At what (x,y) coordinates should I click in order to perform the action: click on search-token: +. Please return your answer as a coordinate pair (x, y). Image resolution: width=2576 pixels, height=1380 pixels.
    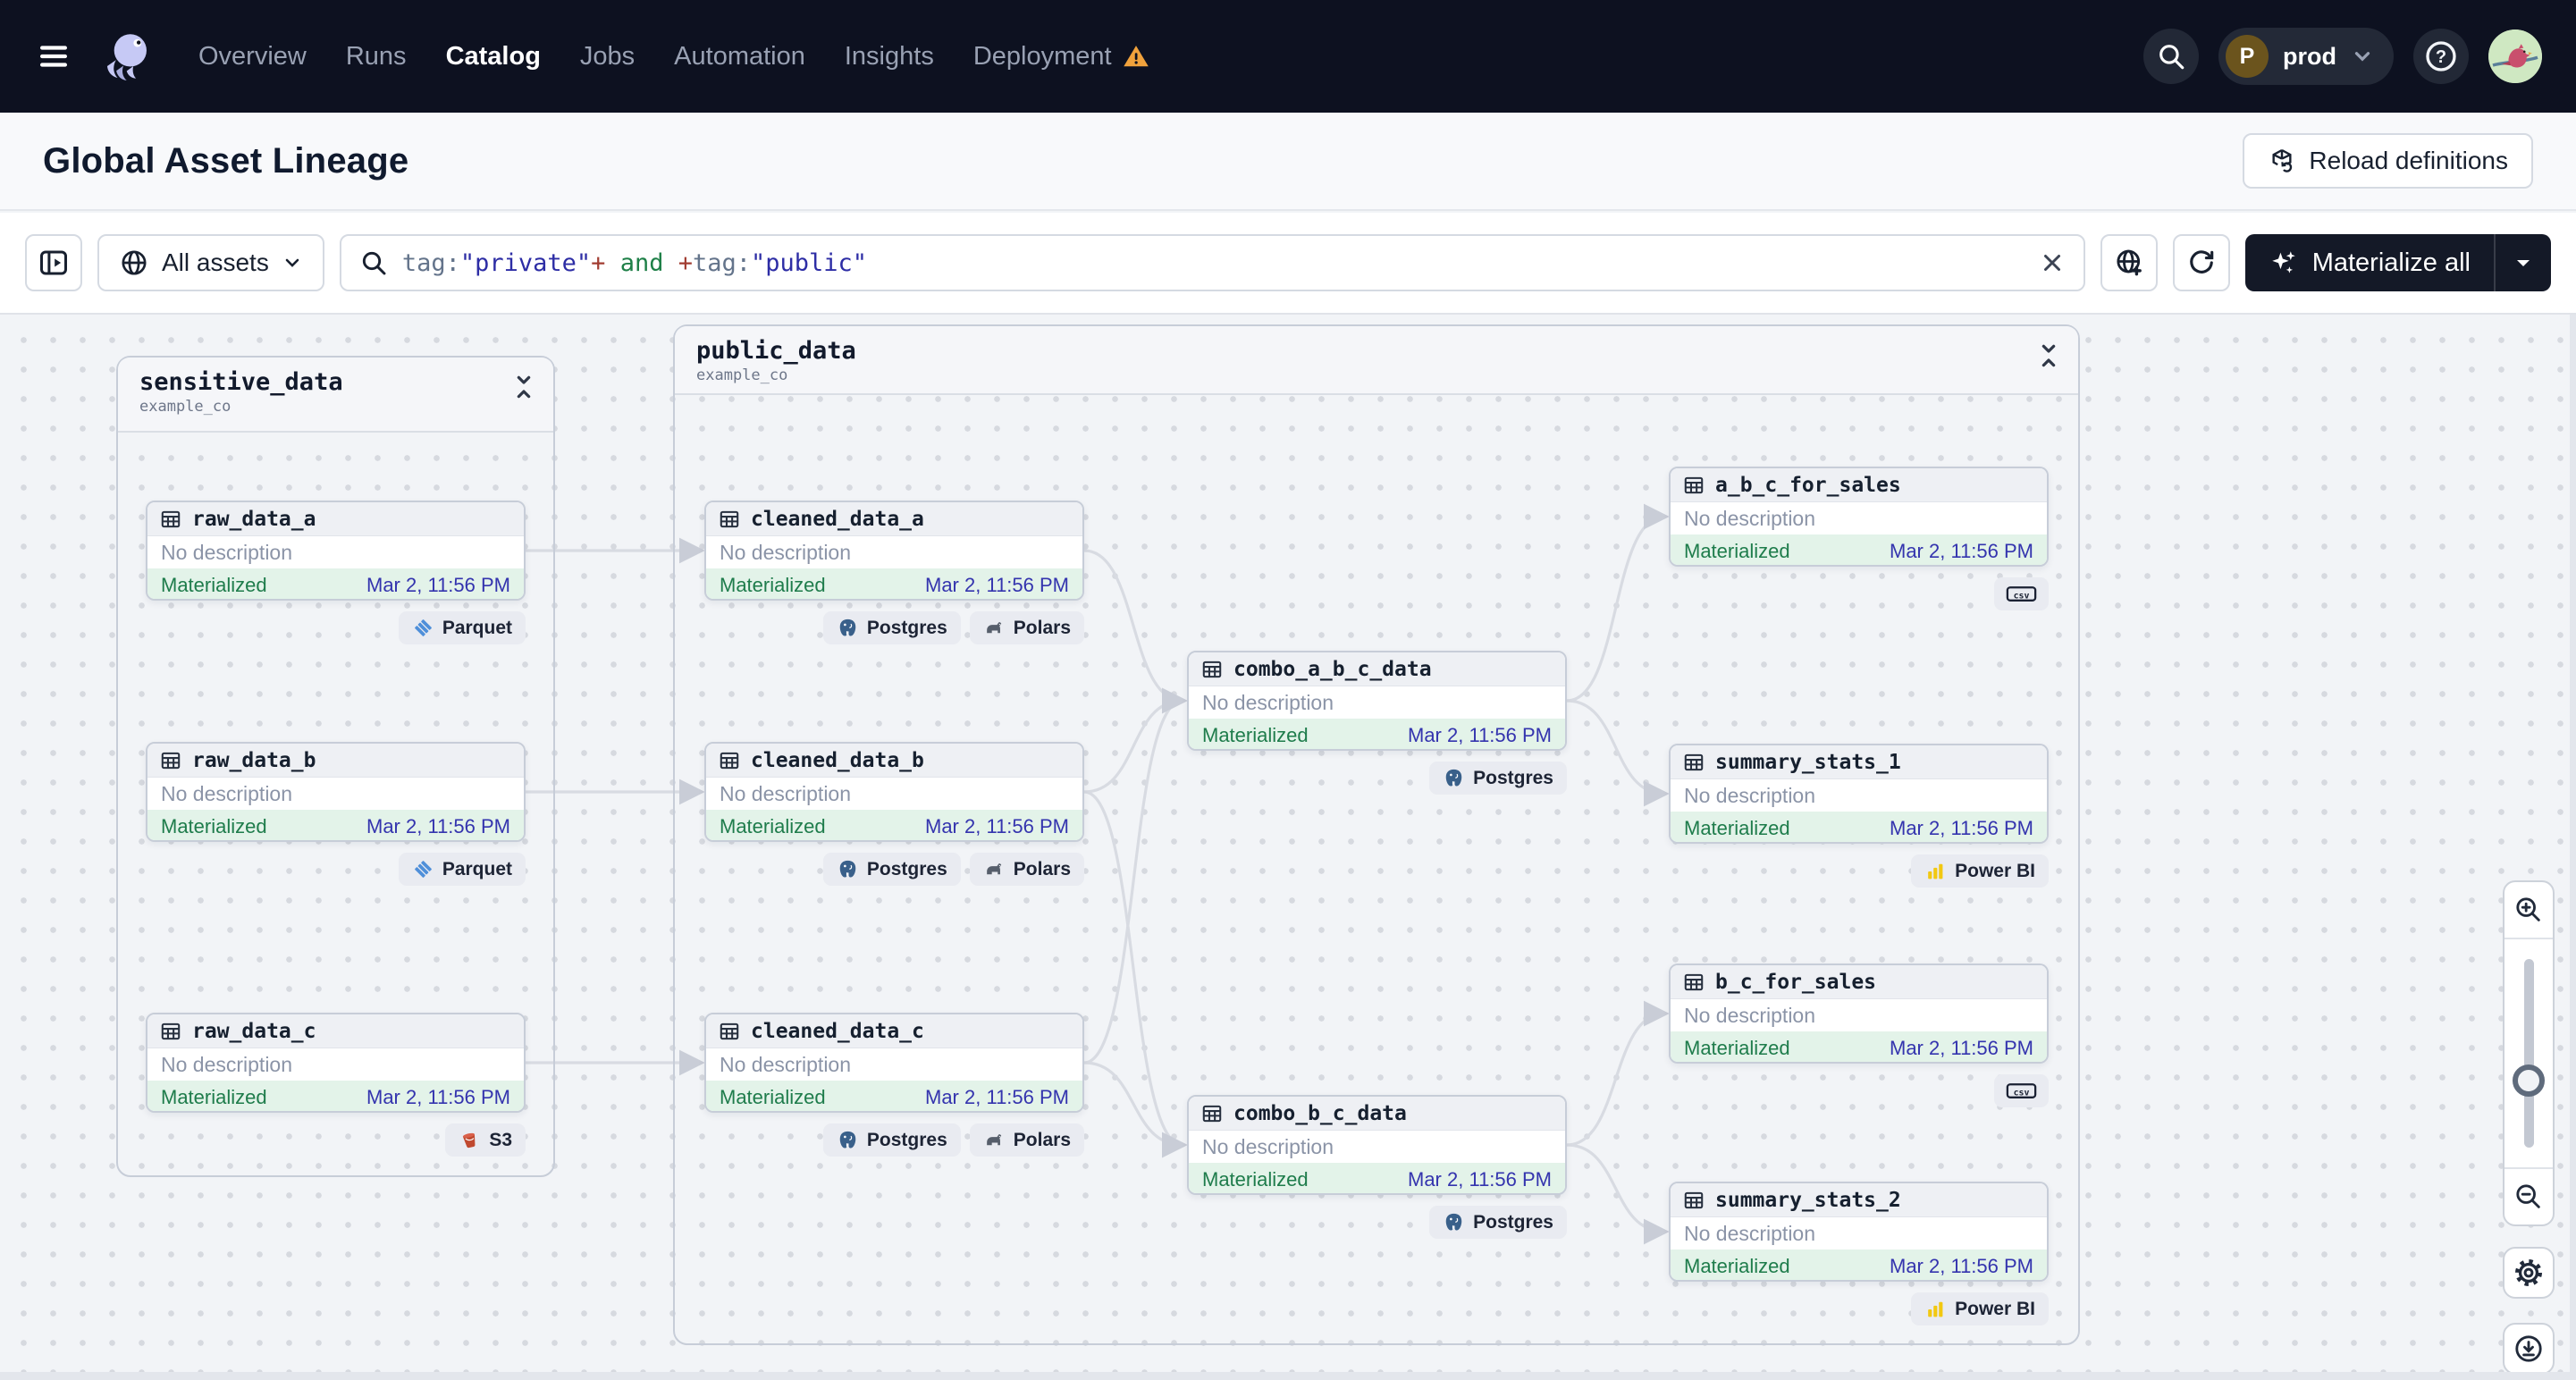
    Looking at the image, I should click on (599, 262).